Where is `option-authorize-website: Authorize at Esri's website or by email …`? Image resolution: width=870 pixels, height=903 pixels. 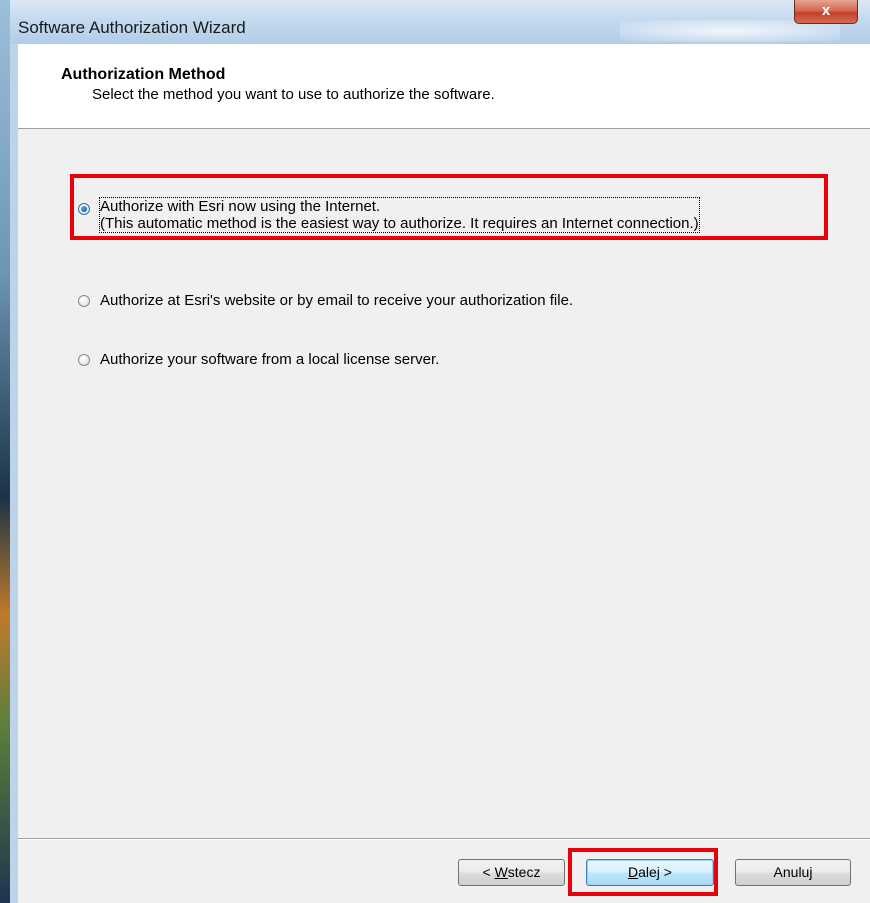
option-authorize-website: Authorize at Esri's website or by email … is located at coordinates (388, 302).